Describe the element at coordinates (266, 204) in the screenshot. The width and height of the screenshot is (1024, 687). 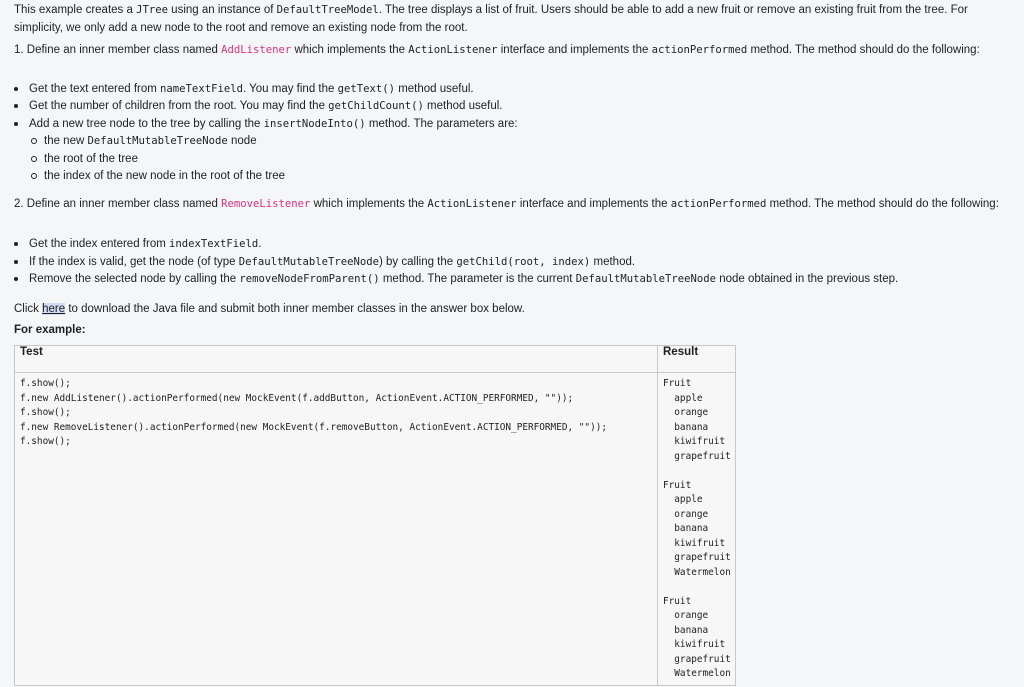
I see `class-name: RemoveListener` at that location.